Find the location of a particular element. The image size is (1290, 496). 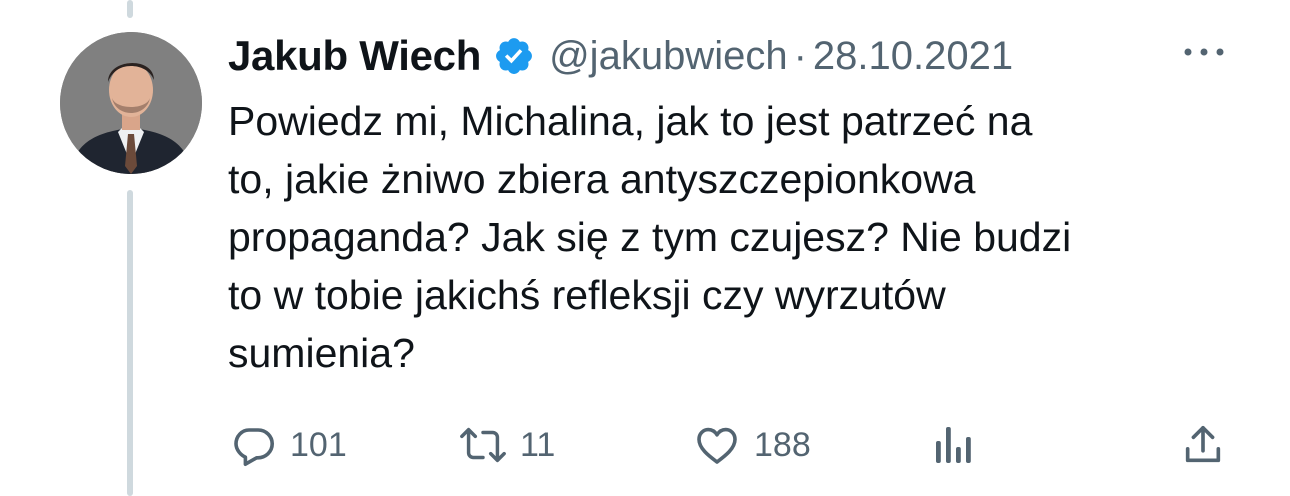

tweet-date: 28.10.2021 is located at coordinates (913, 56).